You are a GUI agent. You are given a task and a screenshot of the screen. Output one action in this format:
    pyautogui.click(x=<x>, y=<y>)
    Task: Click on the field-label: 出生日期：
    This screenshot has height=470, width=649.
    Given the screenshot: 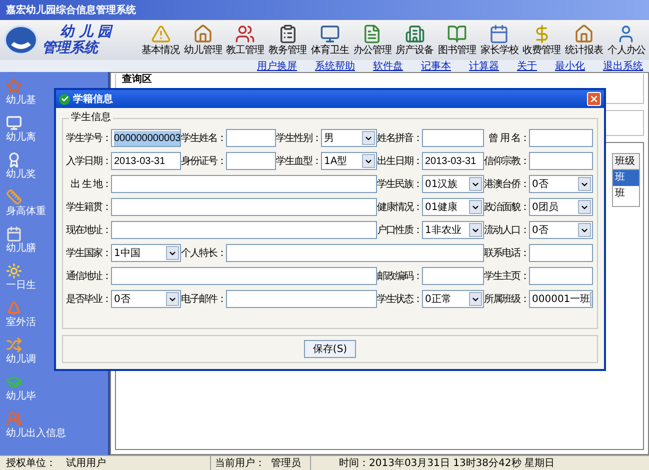 What is the action you would take?
    pyautogui.click(x=399, y=161)
    